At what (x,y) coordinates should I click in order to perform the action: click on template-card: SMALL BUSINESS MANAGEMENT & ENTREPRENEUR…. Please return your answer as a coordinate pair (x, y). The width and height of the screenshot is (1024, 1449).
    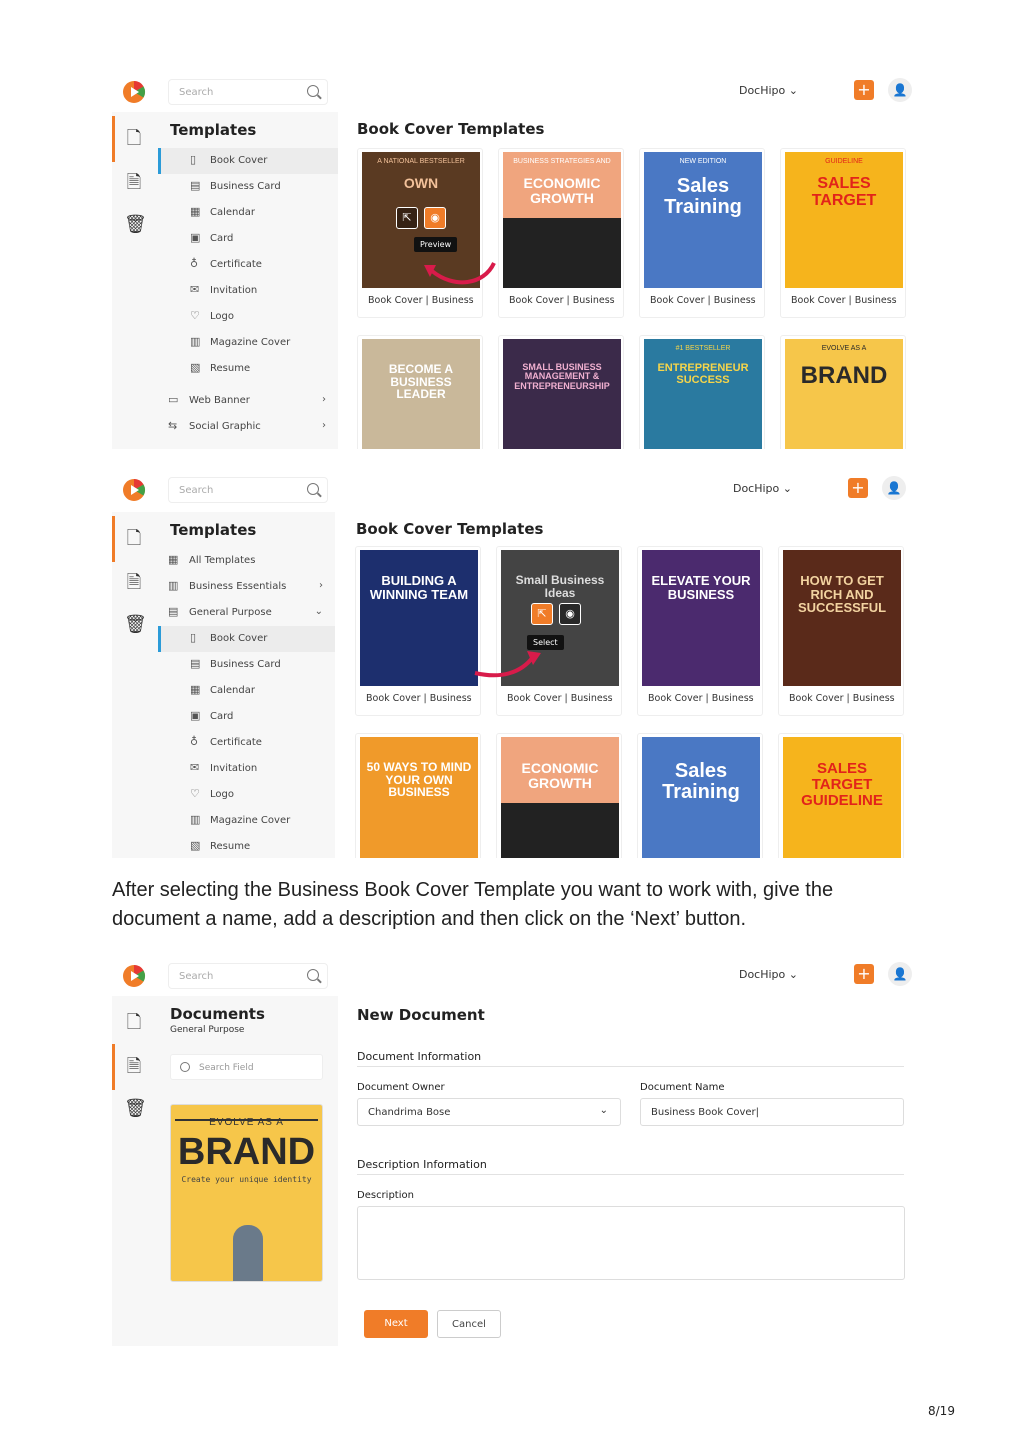
    Looking at the image, I should click on (561, 392).